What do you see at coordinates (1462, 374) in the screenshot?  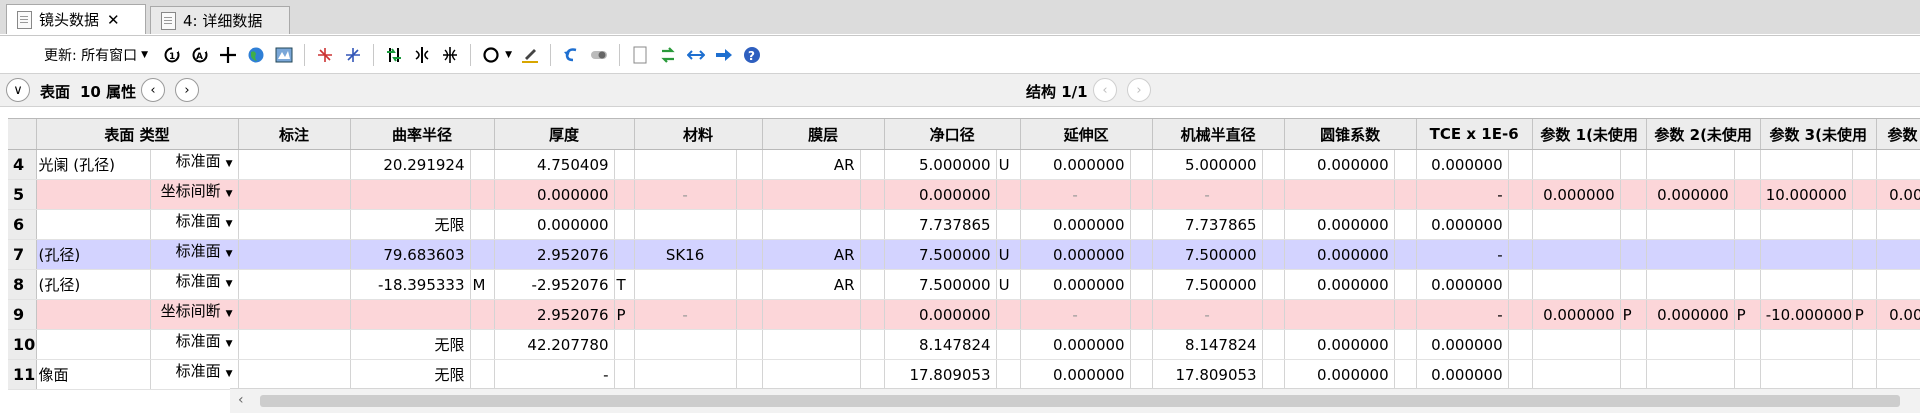 I see `tce-cell: 0.000000` at bounding box center [1462, 374].